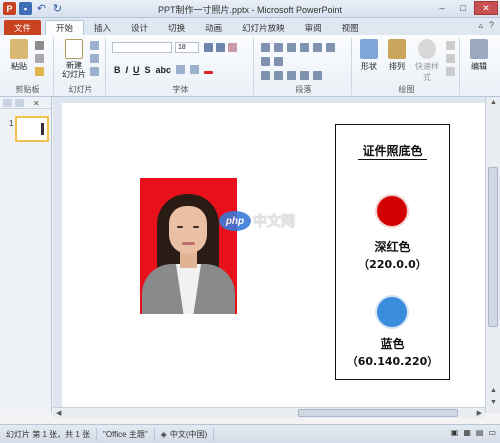 Image resolution: width=500 pixels, height=443 pixels. I want to click on blue-swatch, so click(392, 312).